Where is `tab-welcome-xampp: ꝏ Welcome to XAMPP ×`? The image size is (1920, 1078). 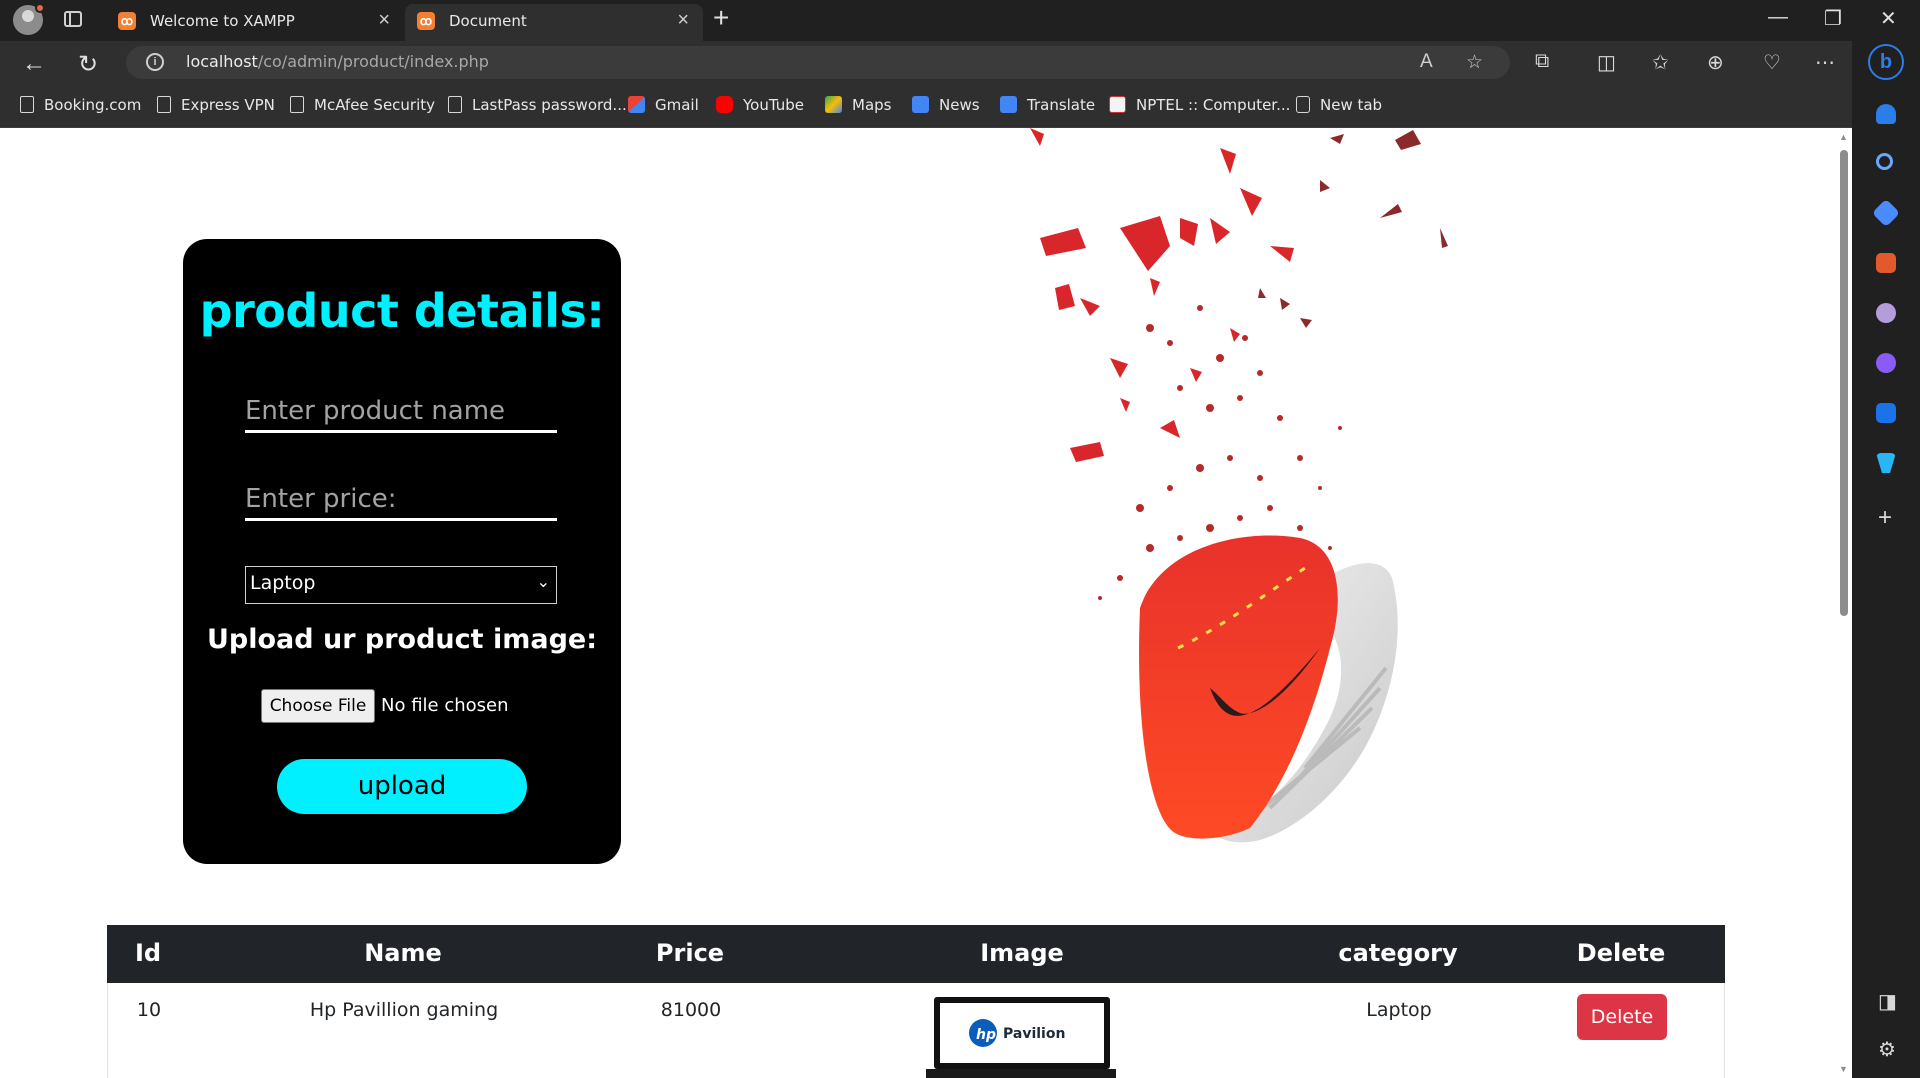 tab-welcome-xampp: ꝏ Welcome to XAMPP × is located at coordinates (255, 22).